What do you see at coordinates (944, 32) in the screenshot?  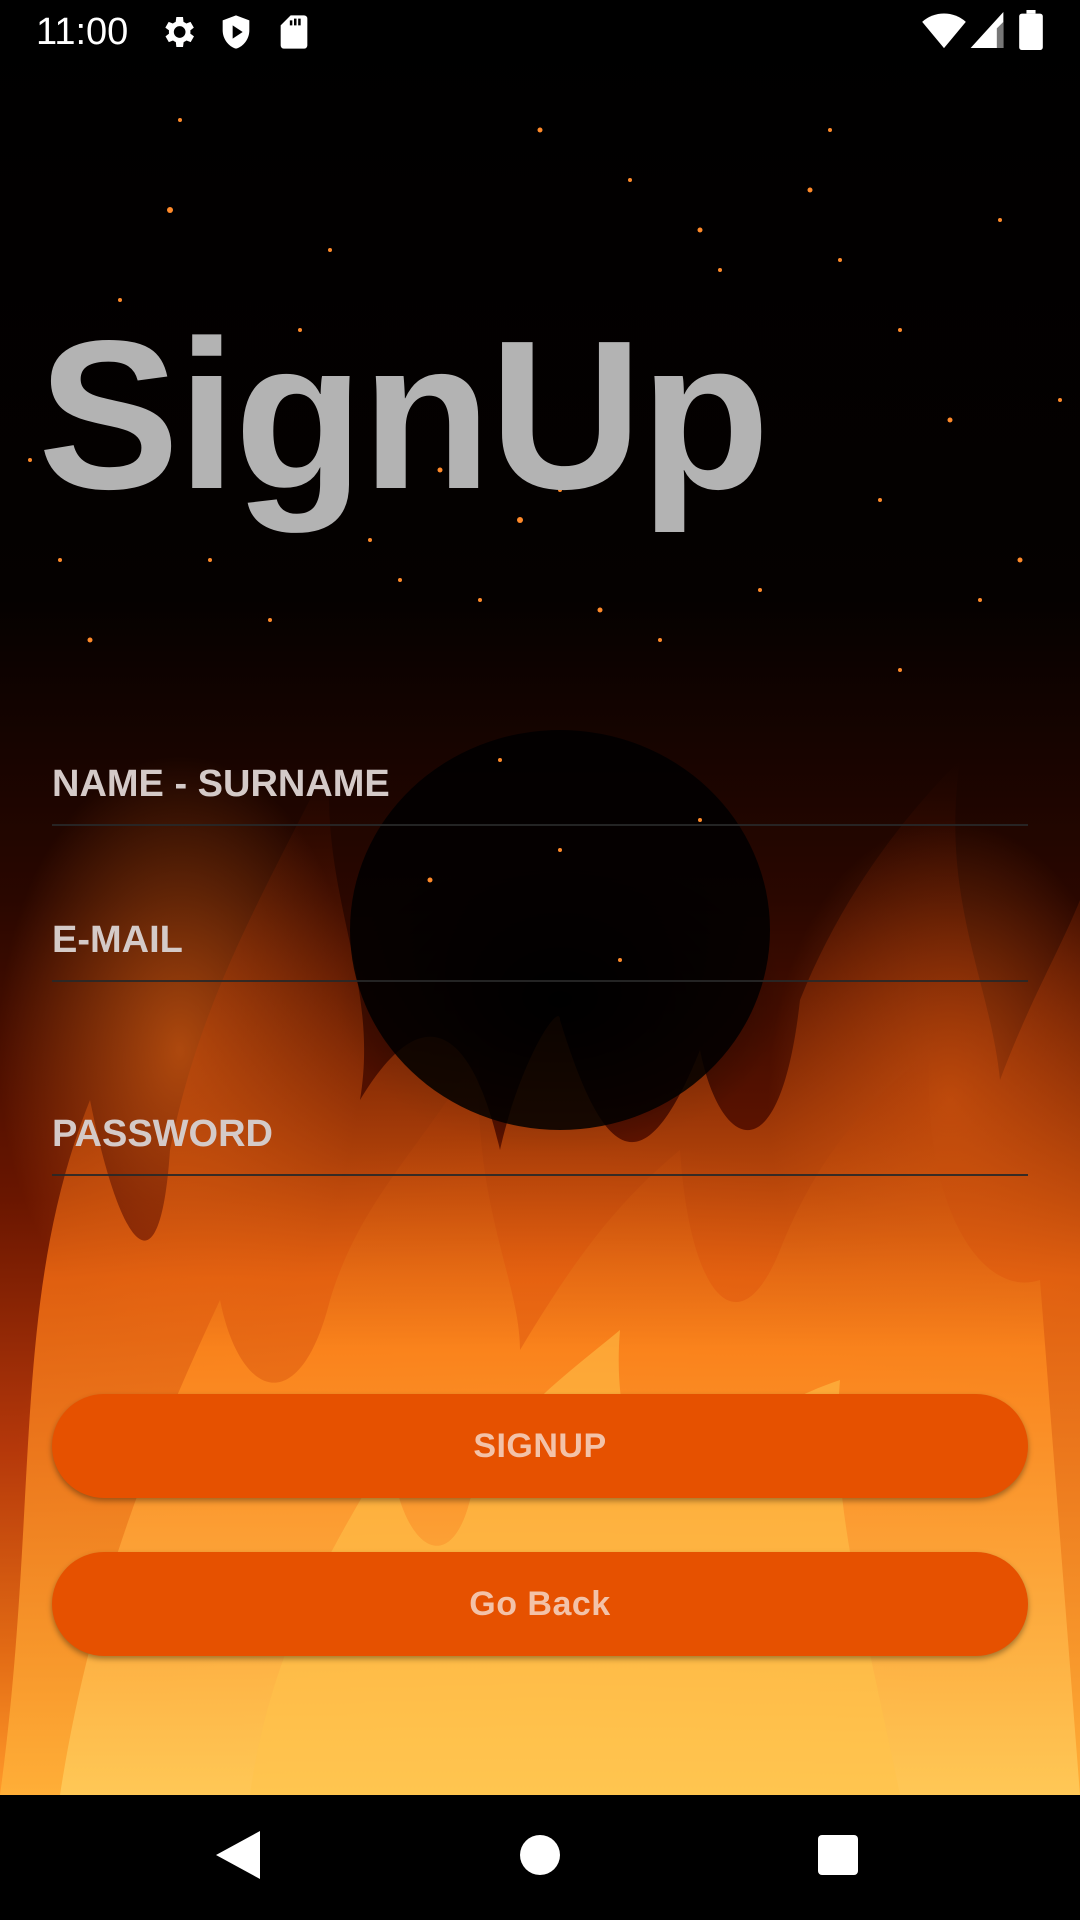 I see `wifi-icon` at bounding box center [944, 32].